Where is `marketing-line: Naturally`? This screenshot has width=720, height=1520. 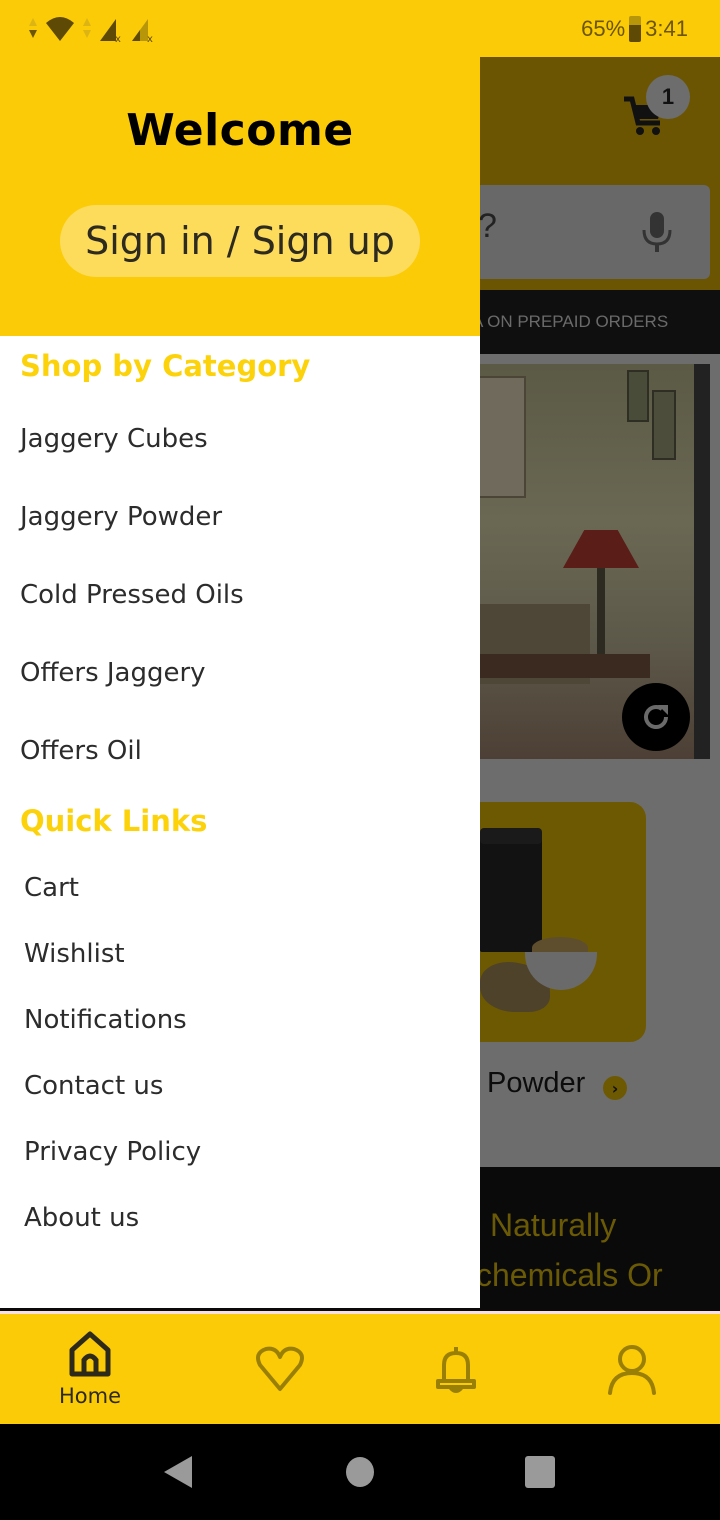
marketing-line: Naturally is located at coordinates (553, 1225).